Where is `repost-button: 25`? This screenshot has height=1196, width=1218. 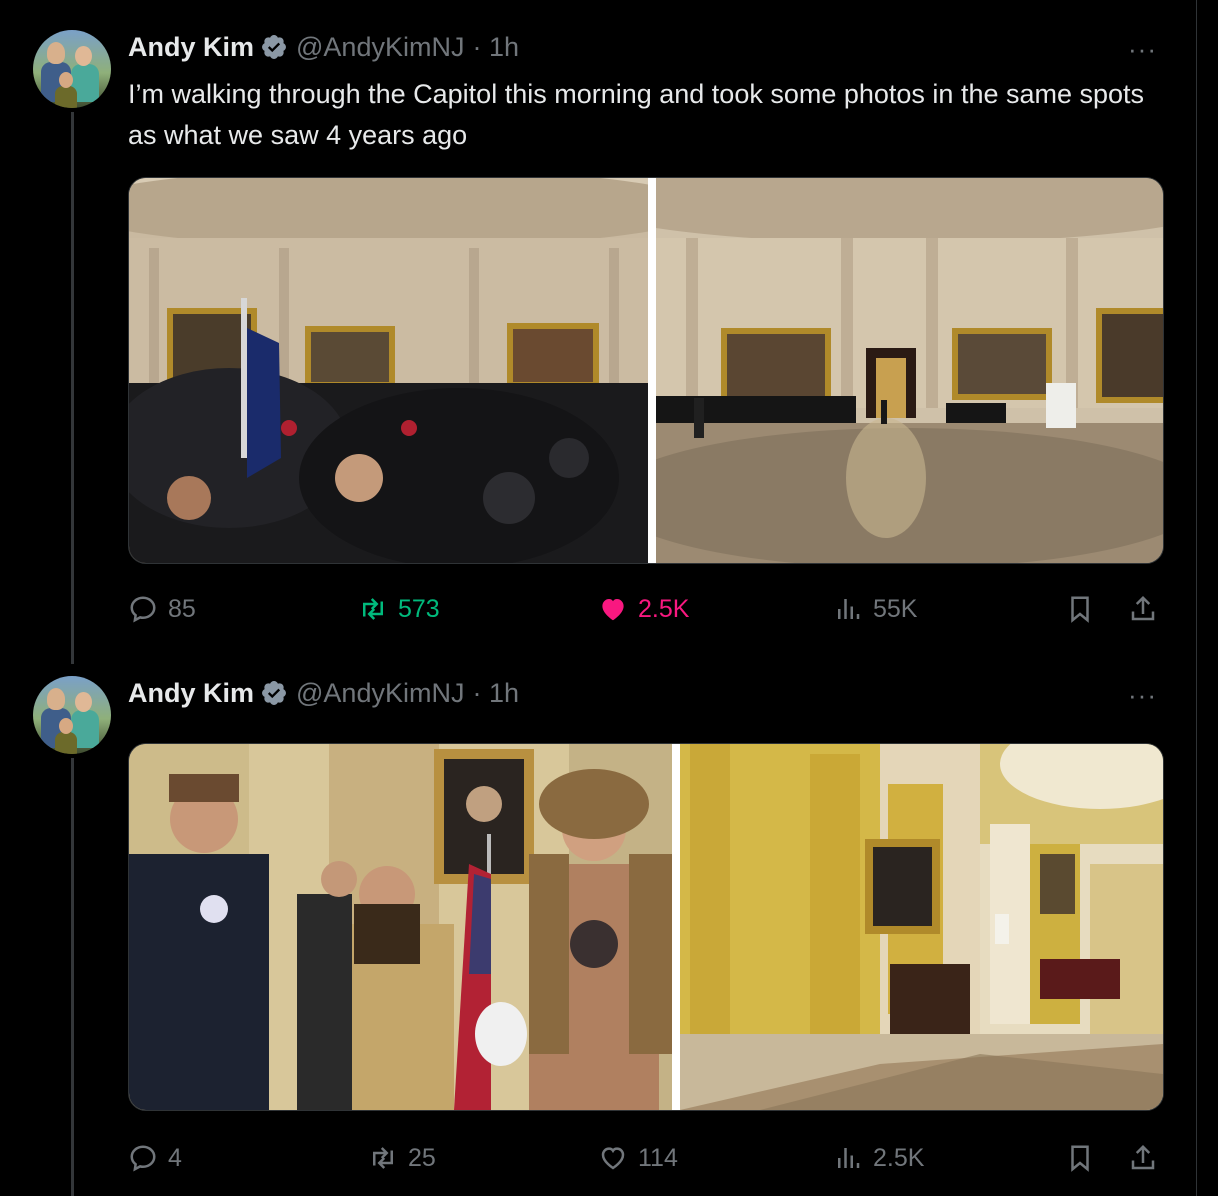
repost-button: 25 is located at coordinates (402, 1158).